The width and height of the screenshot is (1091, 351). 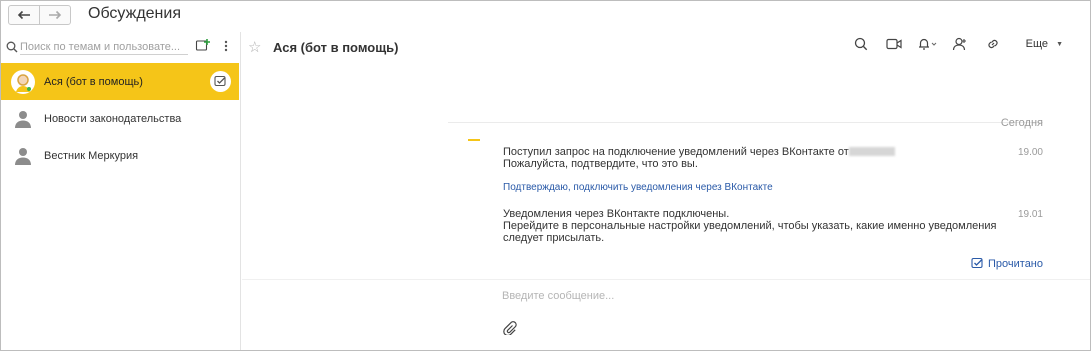 I want to click on conversation-item-asya: Ася (бот в помощь), so click(x=120, y=81).